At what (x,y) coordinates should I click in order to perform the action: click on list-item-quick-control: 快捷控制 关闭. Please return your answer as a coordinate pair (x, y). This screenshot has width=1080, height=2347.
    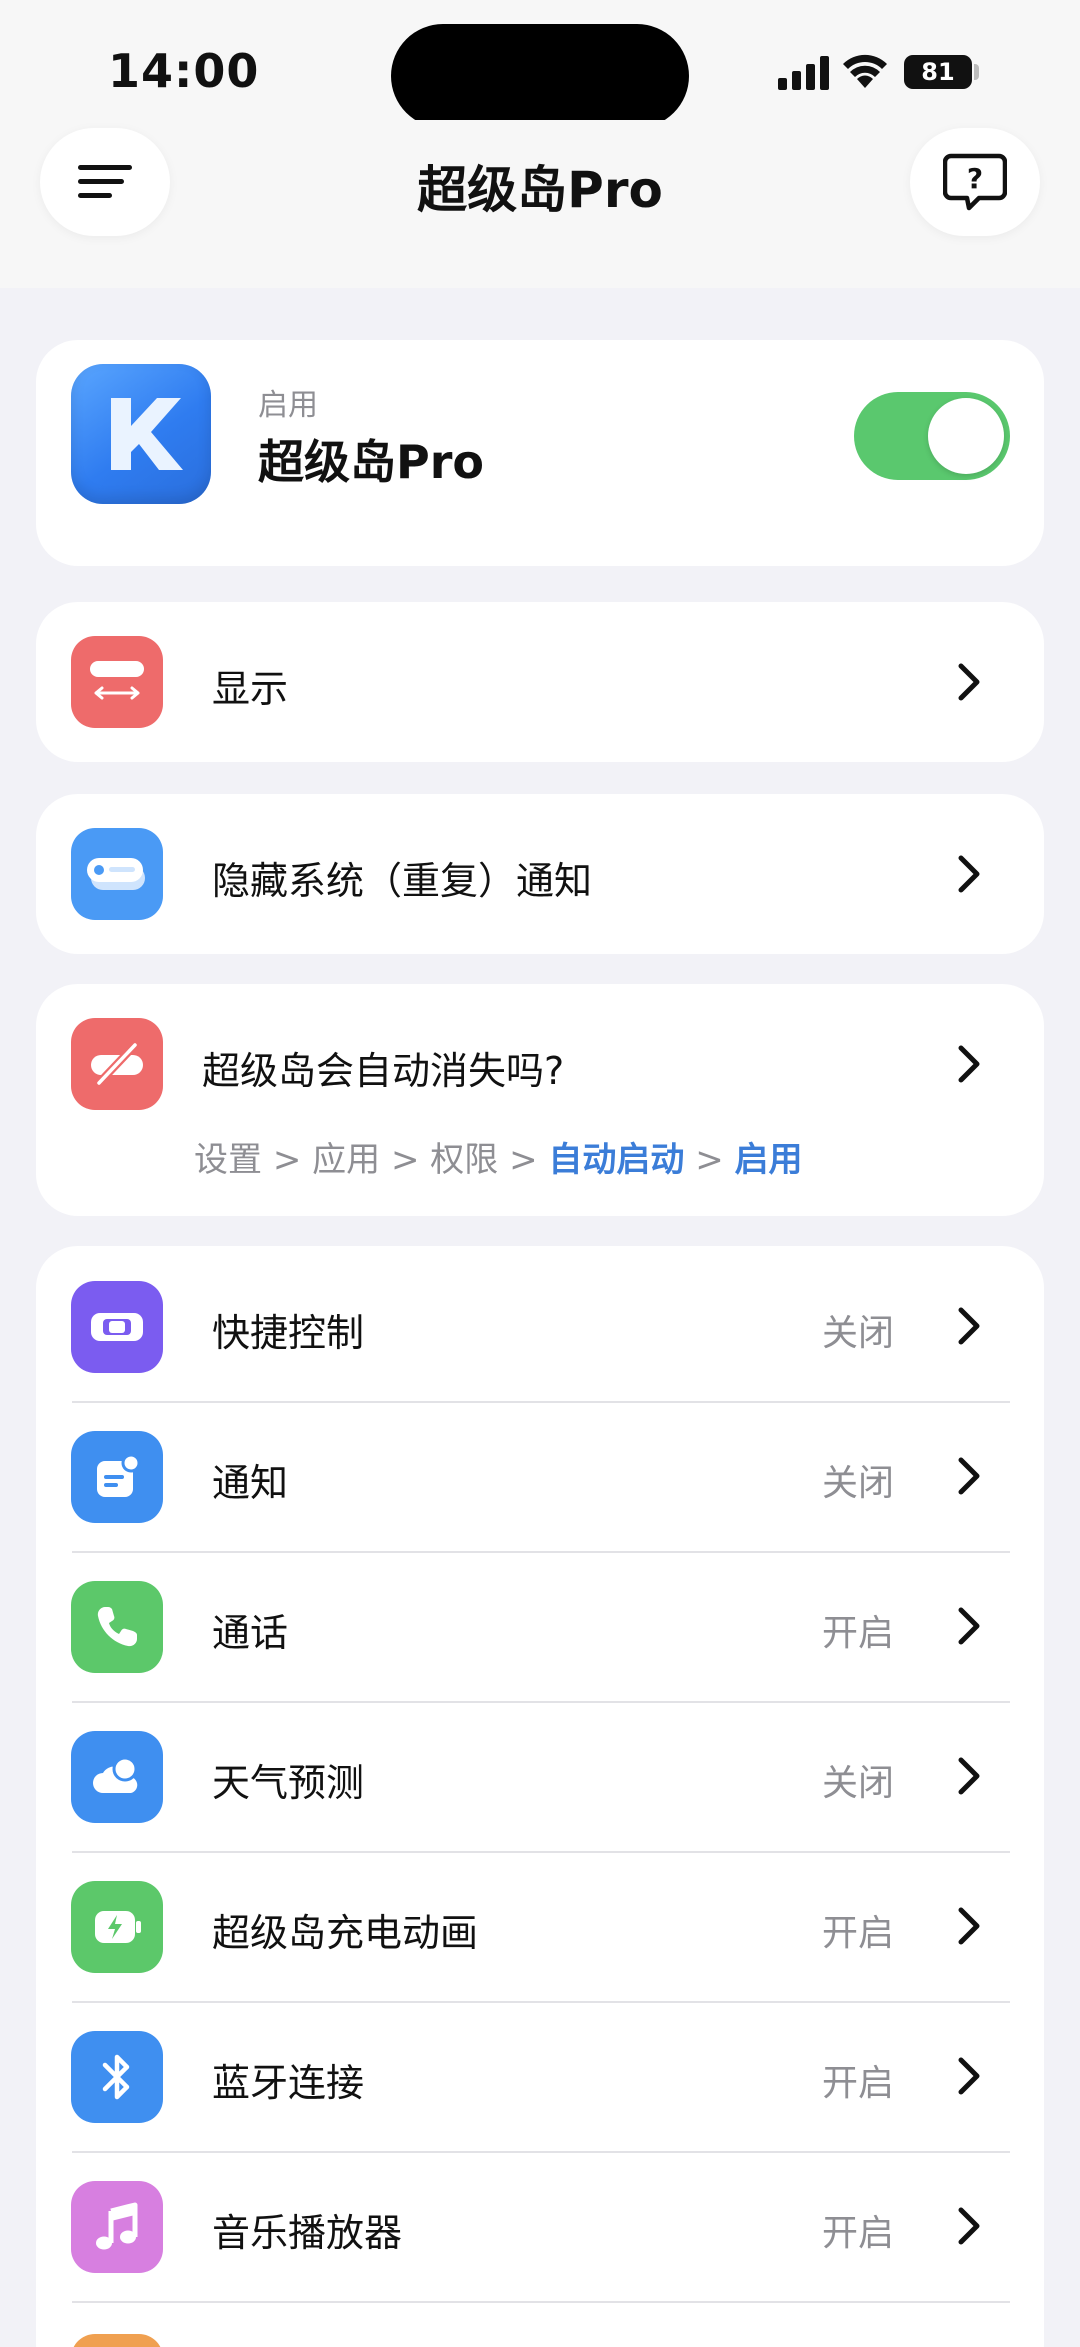
    Looking at the image, I should click on (540, 1321).